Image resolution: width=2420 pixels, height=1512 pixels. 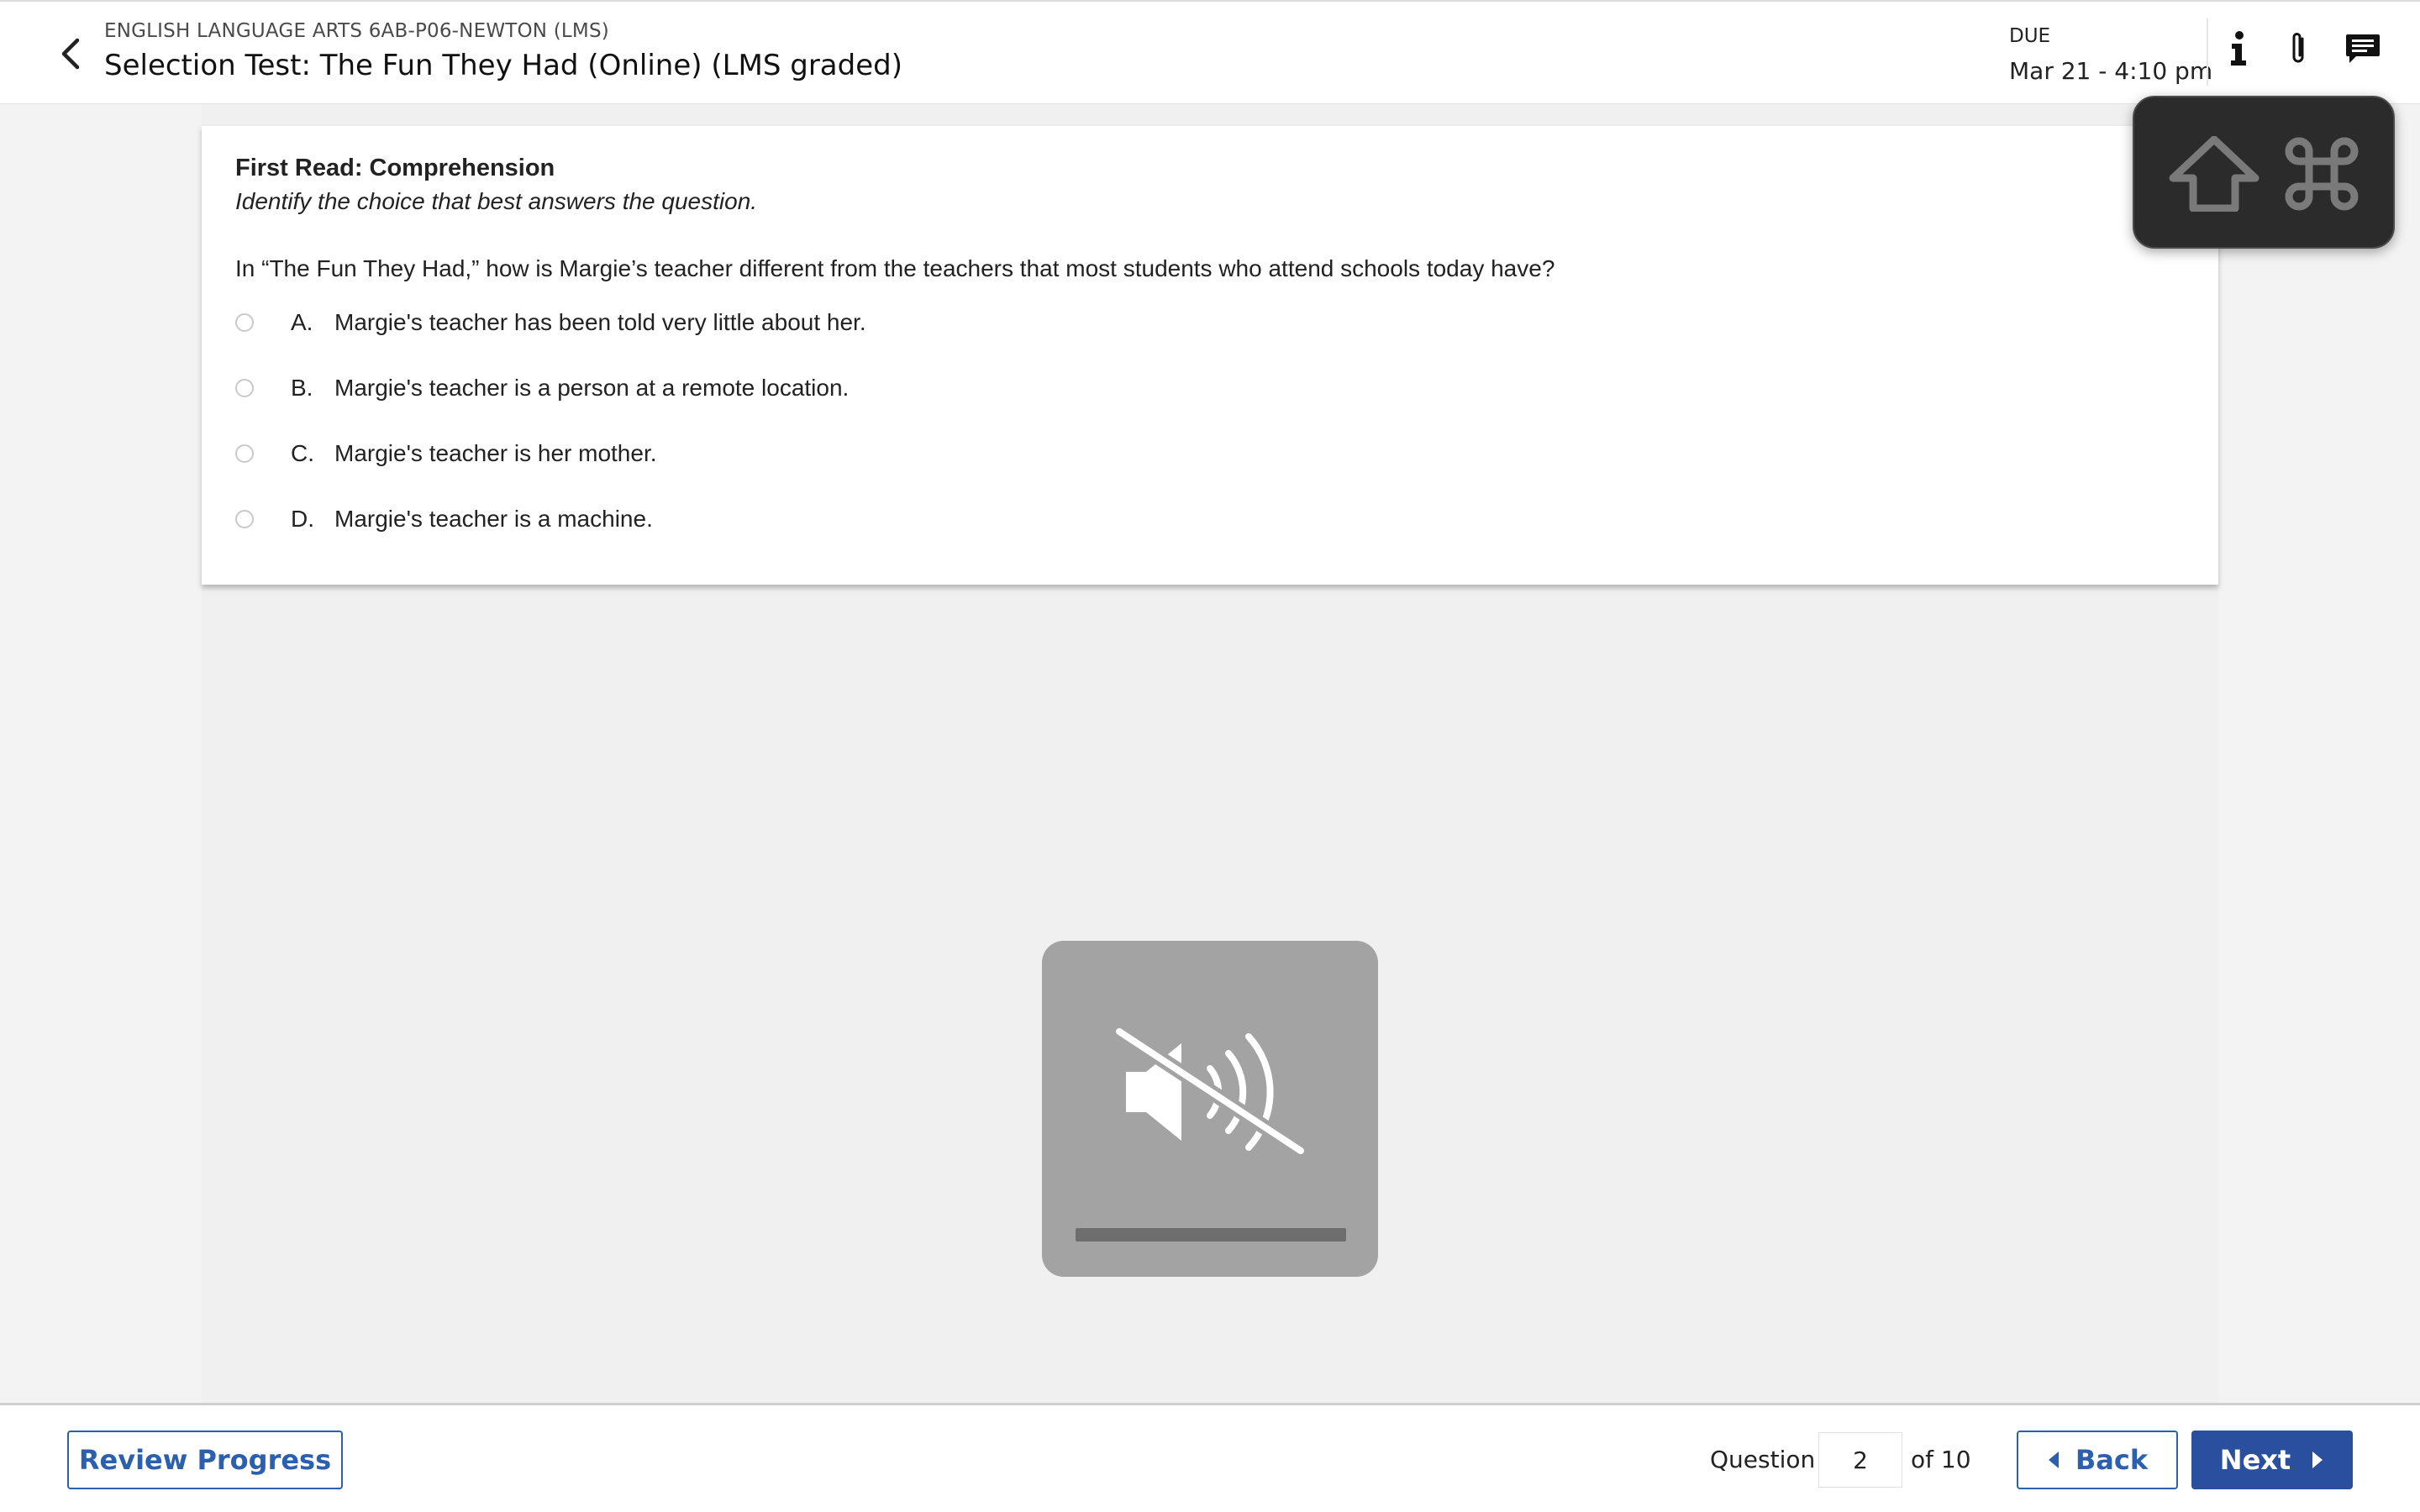 I want to click on next-button-label: Next, so click(x=2255, y=1460).